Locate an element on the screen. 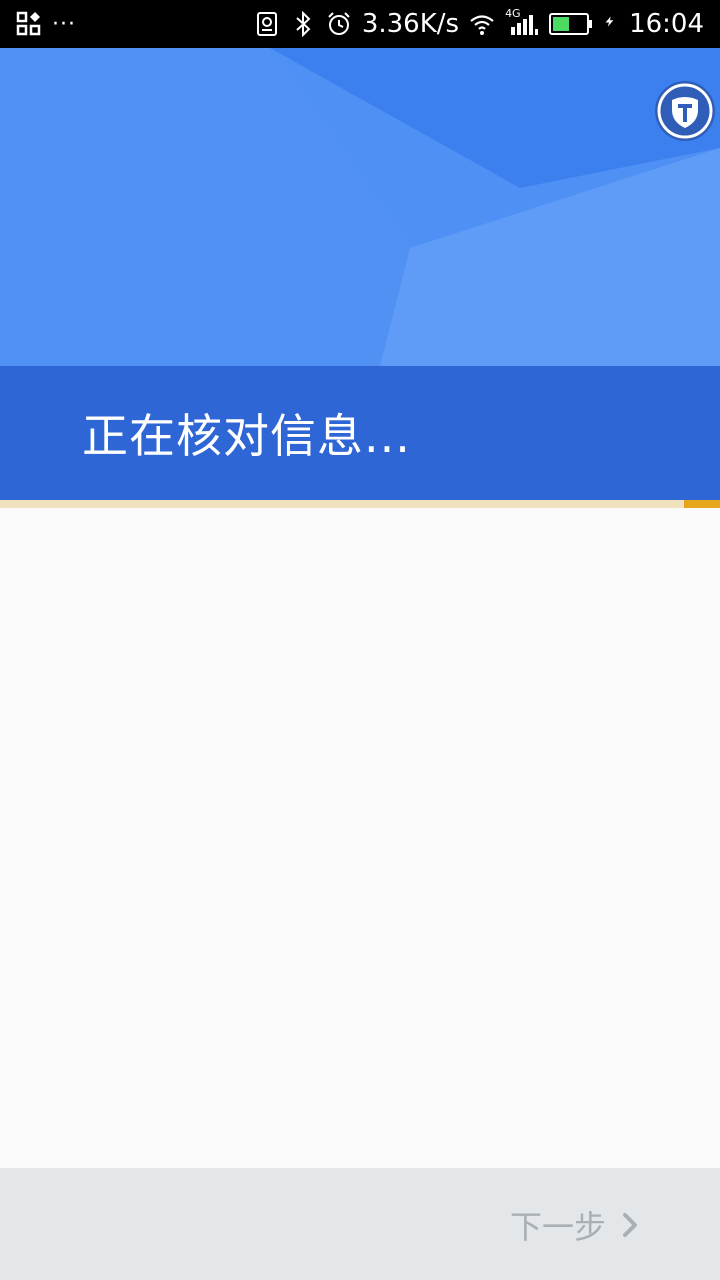 The width and height of the screenshot is (720, 1280). status-bar: ··· 3.36K/s 4G 16:04 is located at coordinates (360, 24).